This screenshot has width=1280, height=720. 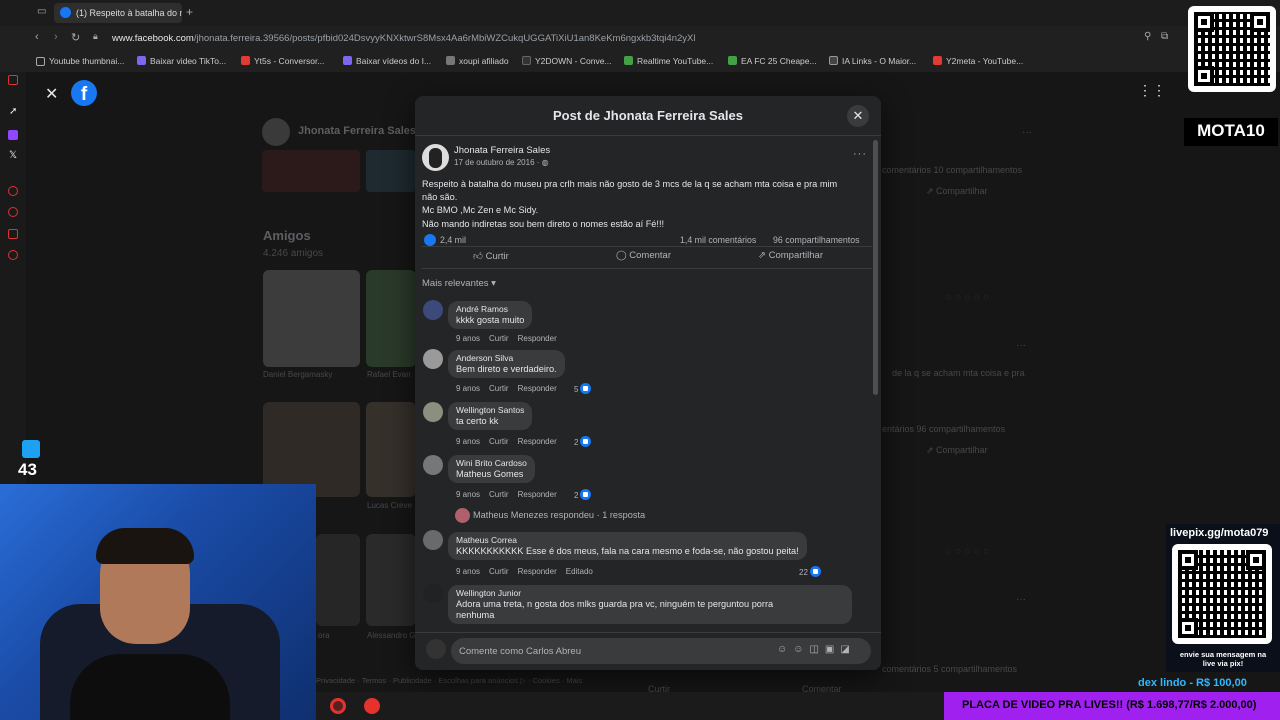 I want to click on post-date: 17 de outubro de 2016 · ◍, so click(x=501, y=162).